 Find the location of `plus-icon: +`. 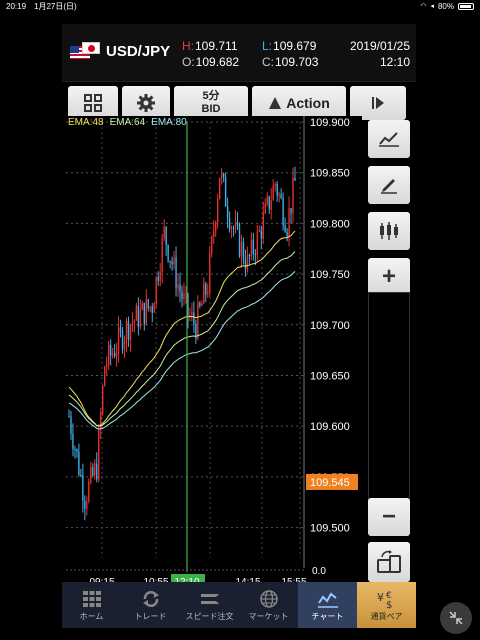

plus-icon: + is located at coordinates (388, 276).